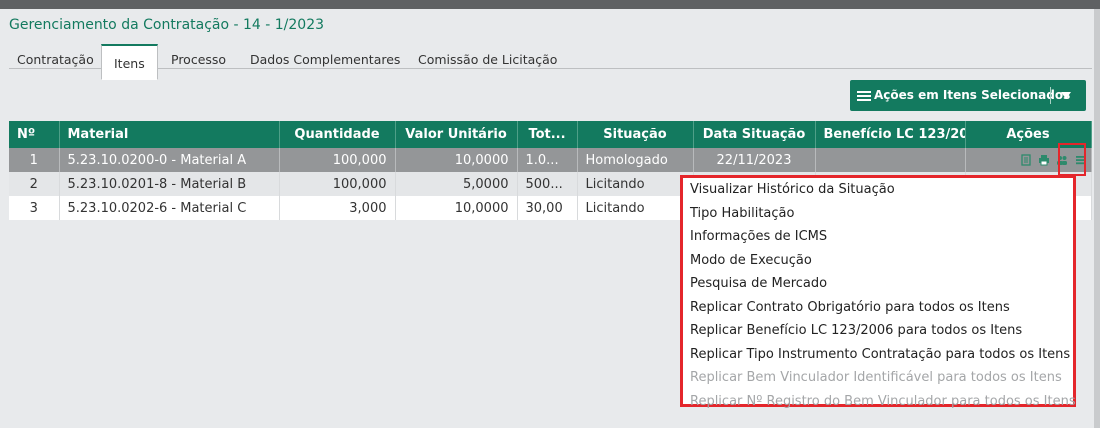  I want to click on tab-itens: Itens, so click(129, 62).